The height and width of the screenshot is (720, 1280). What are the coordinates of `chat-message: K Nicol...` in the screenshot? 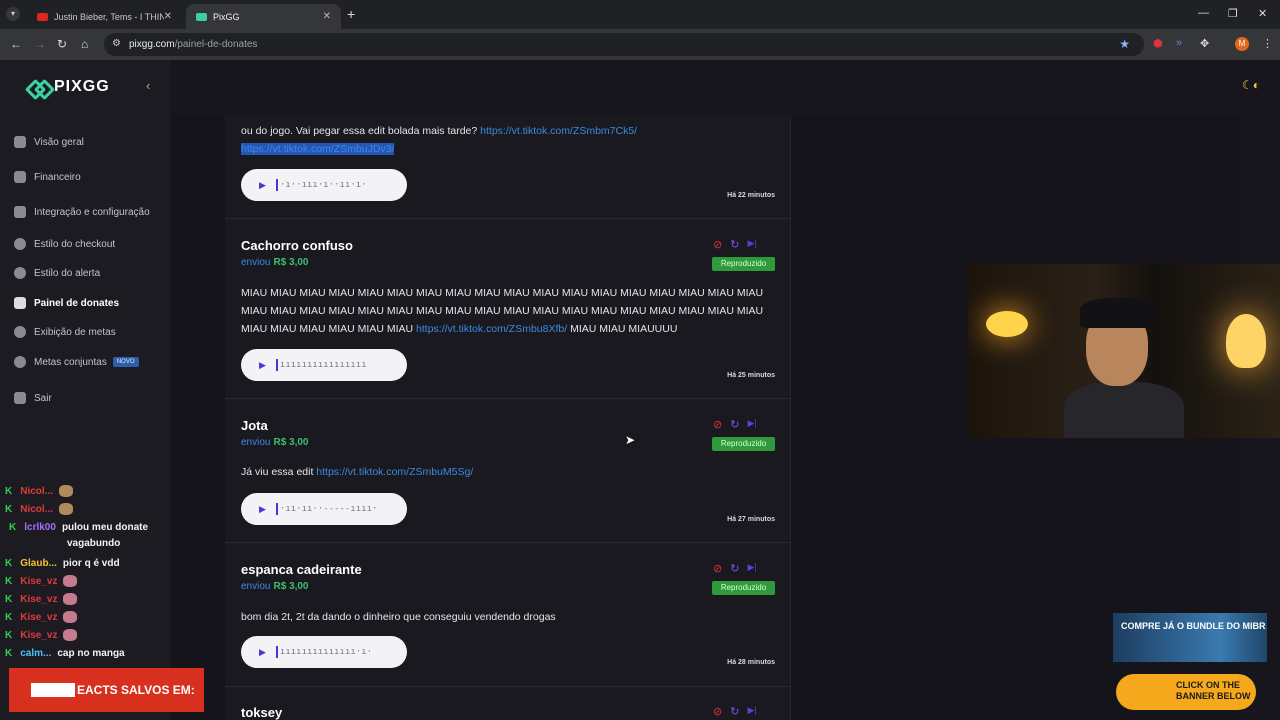 It's located at (39, 491).